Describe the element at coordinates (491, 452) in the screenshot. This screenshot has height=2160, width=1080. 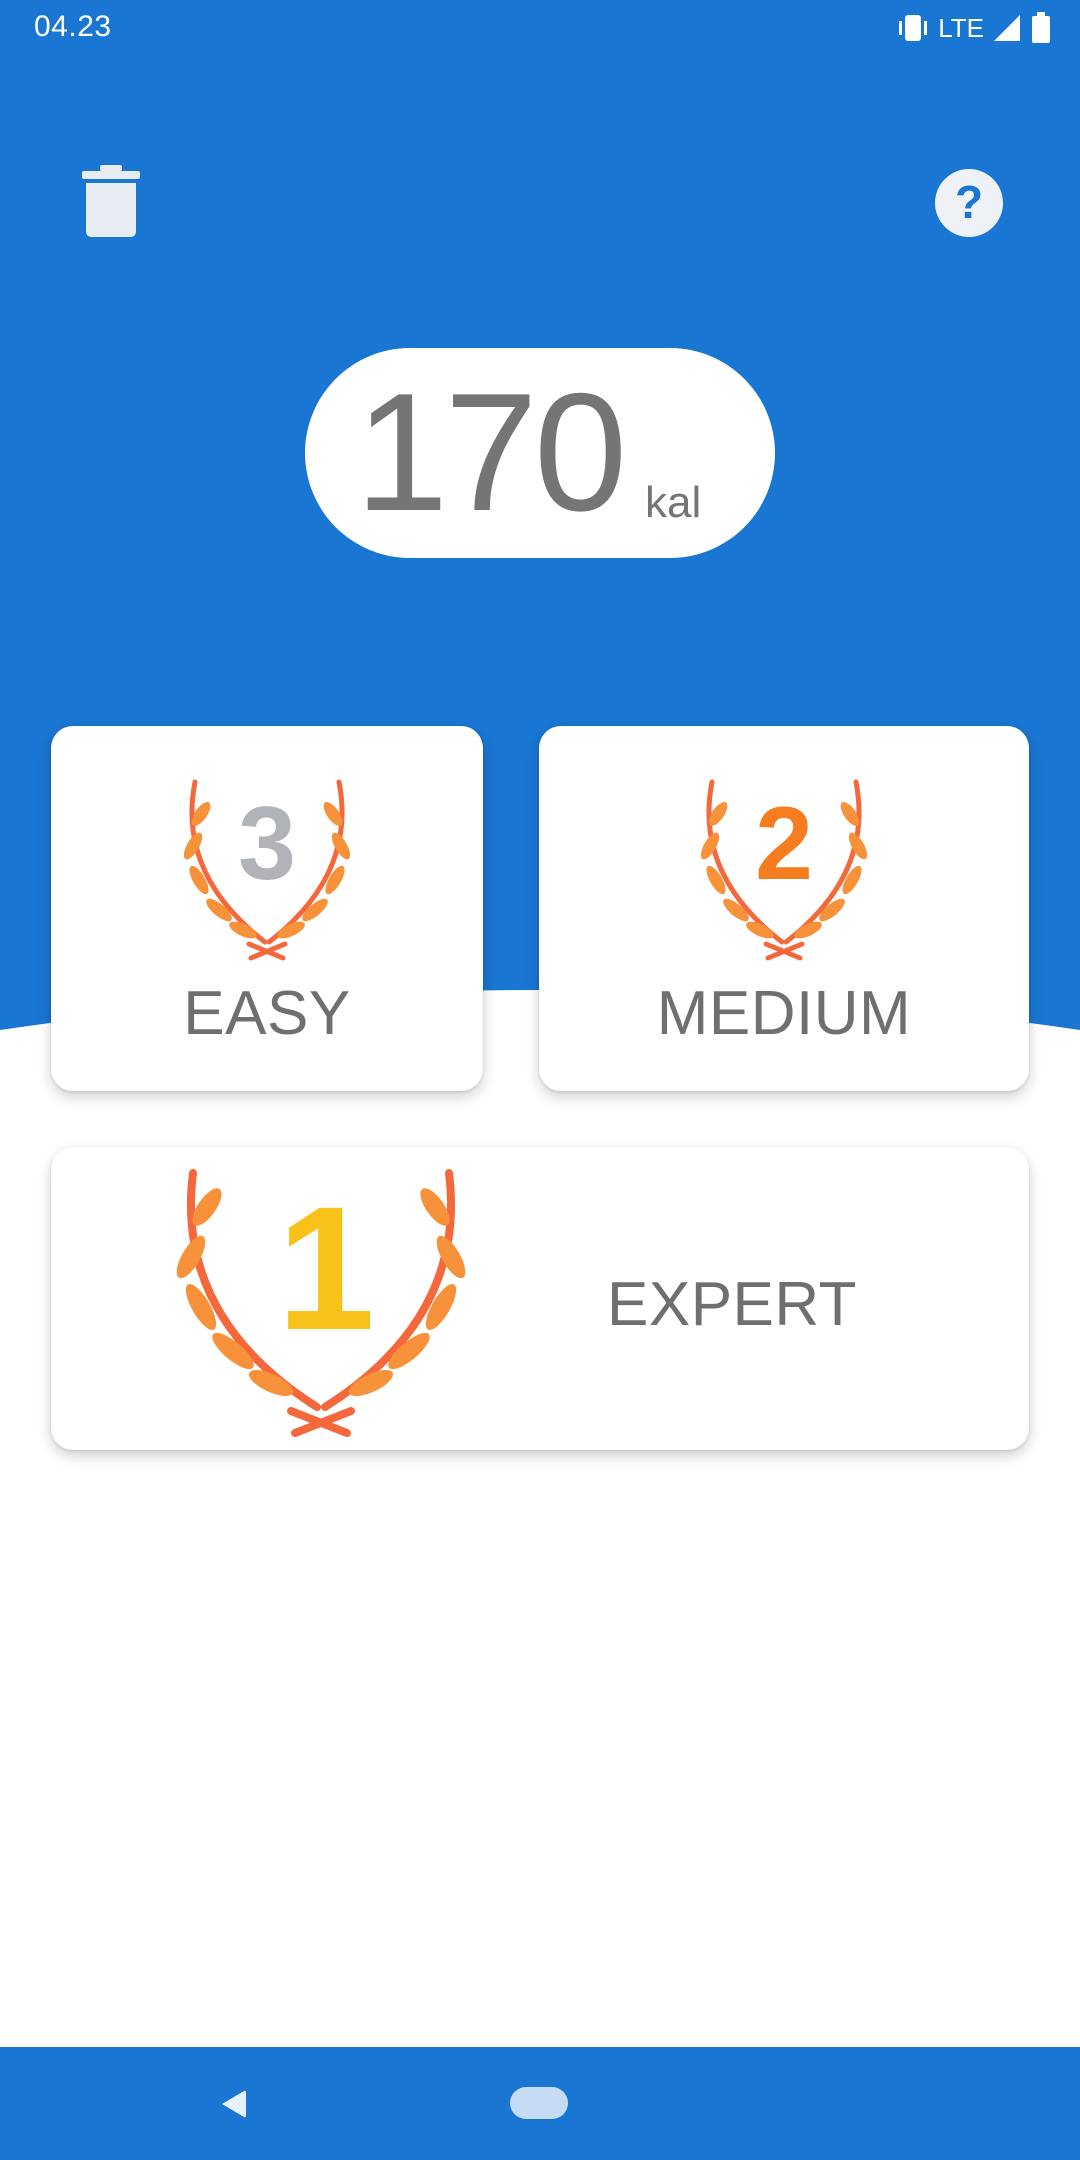
I see `calories-value: 170` at that location.